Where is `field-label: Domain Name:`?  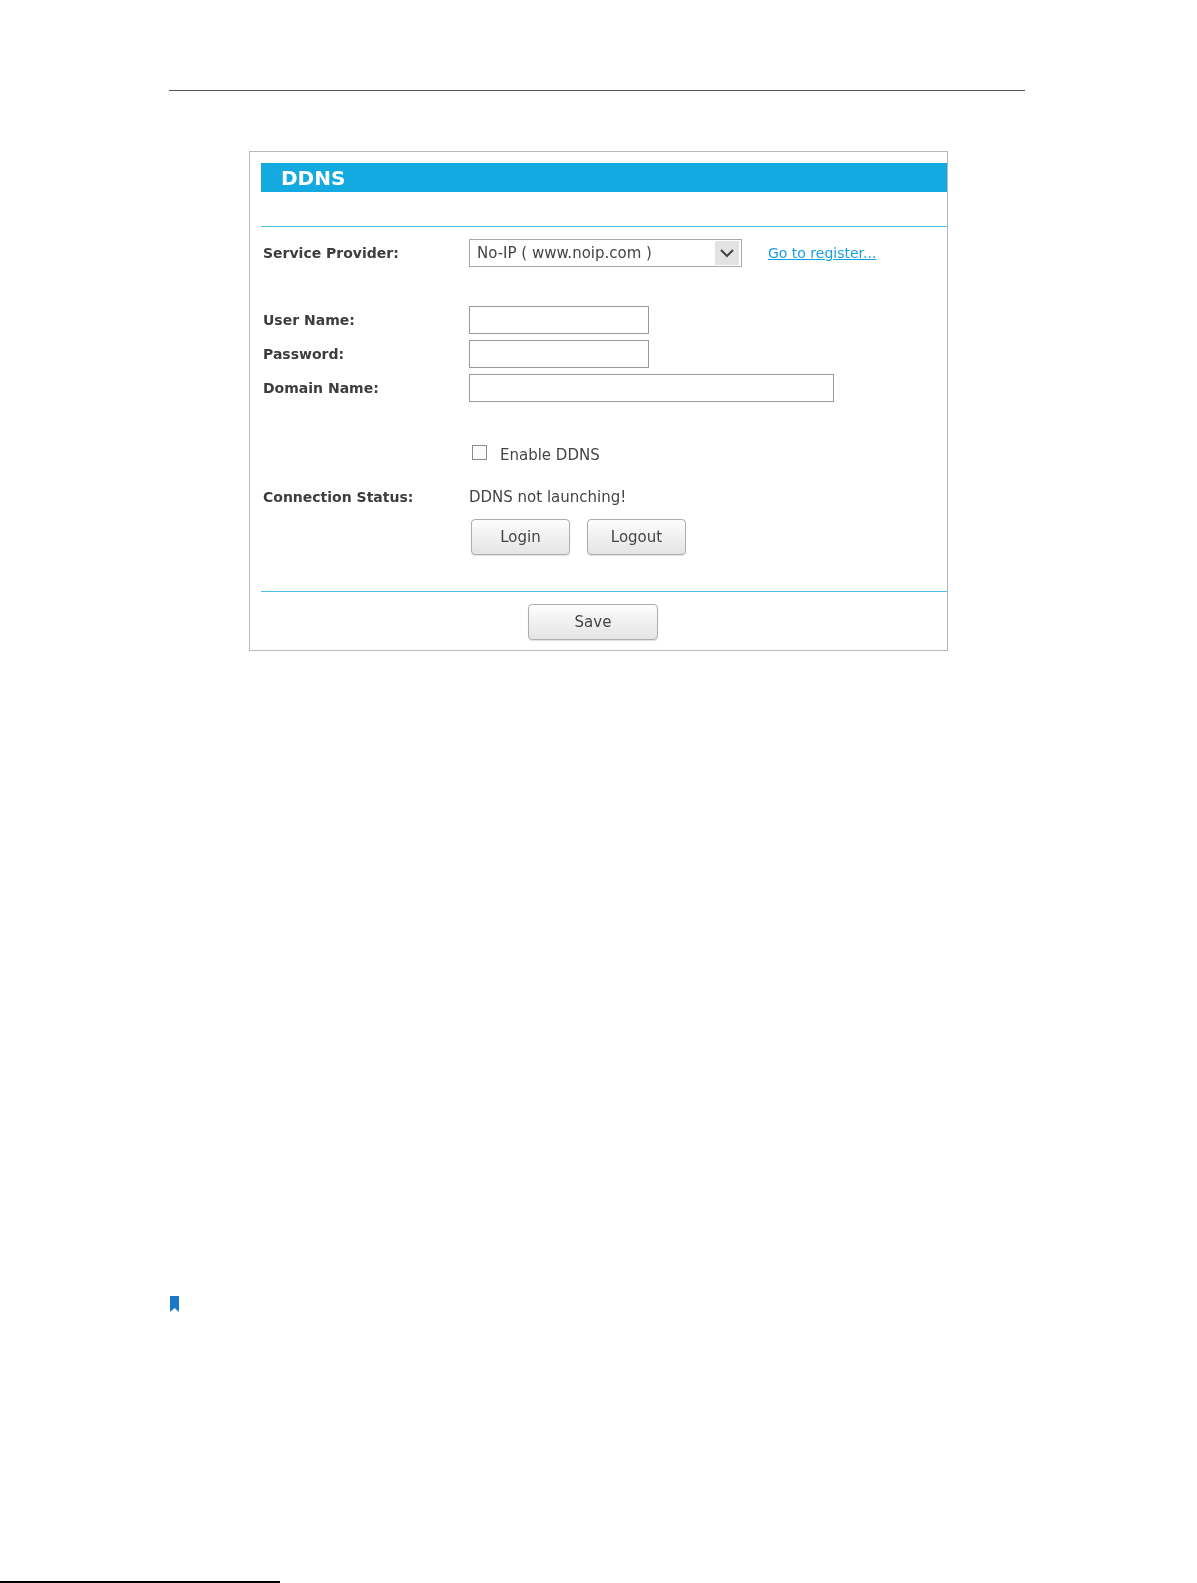
field-label: Domain Name: is located at coordinates (321, 388).